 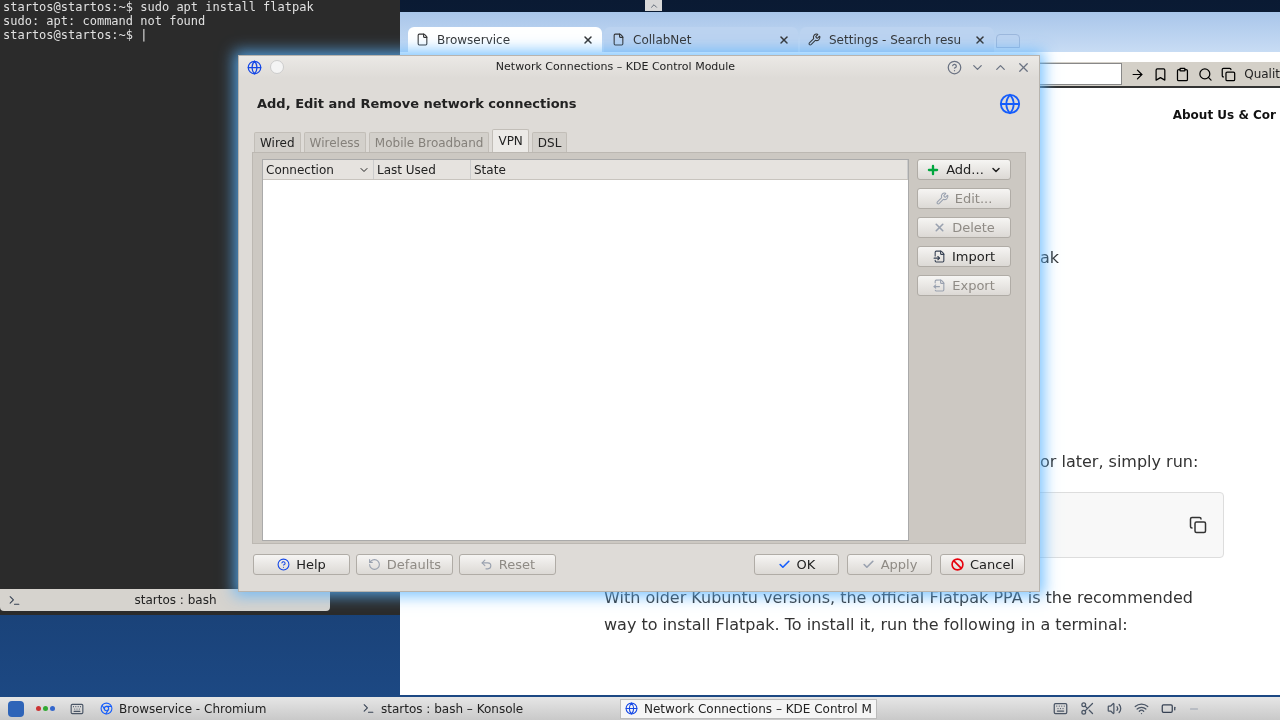 I want to click on article-text: or later, simply run:, so click(x=1119, y=461).